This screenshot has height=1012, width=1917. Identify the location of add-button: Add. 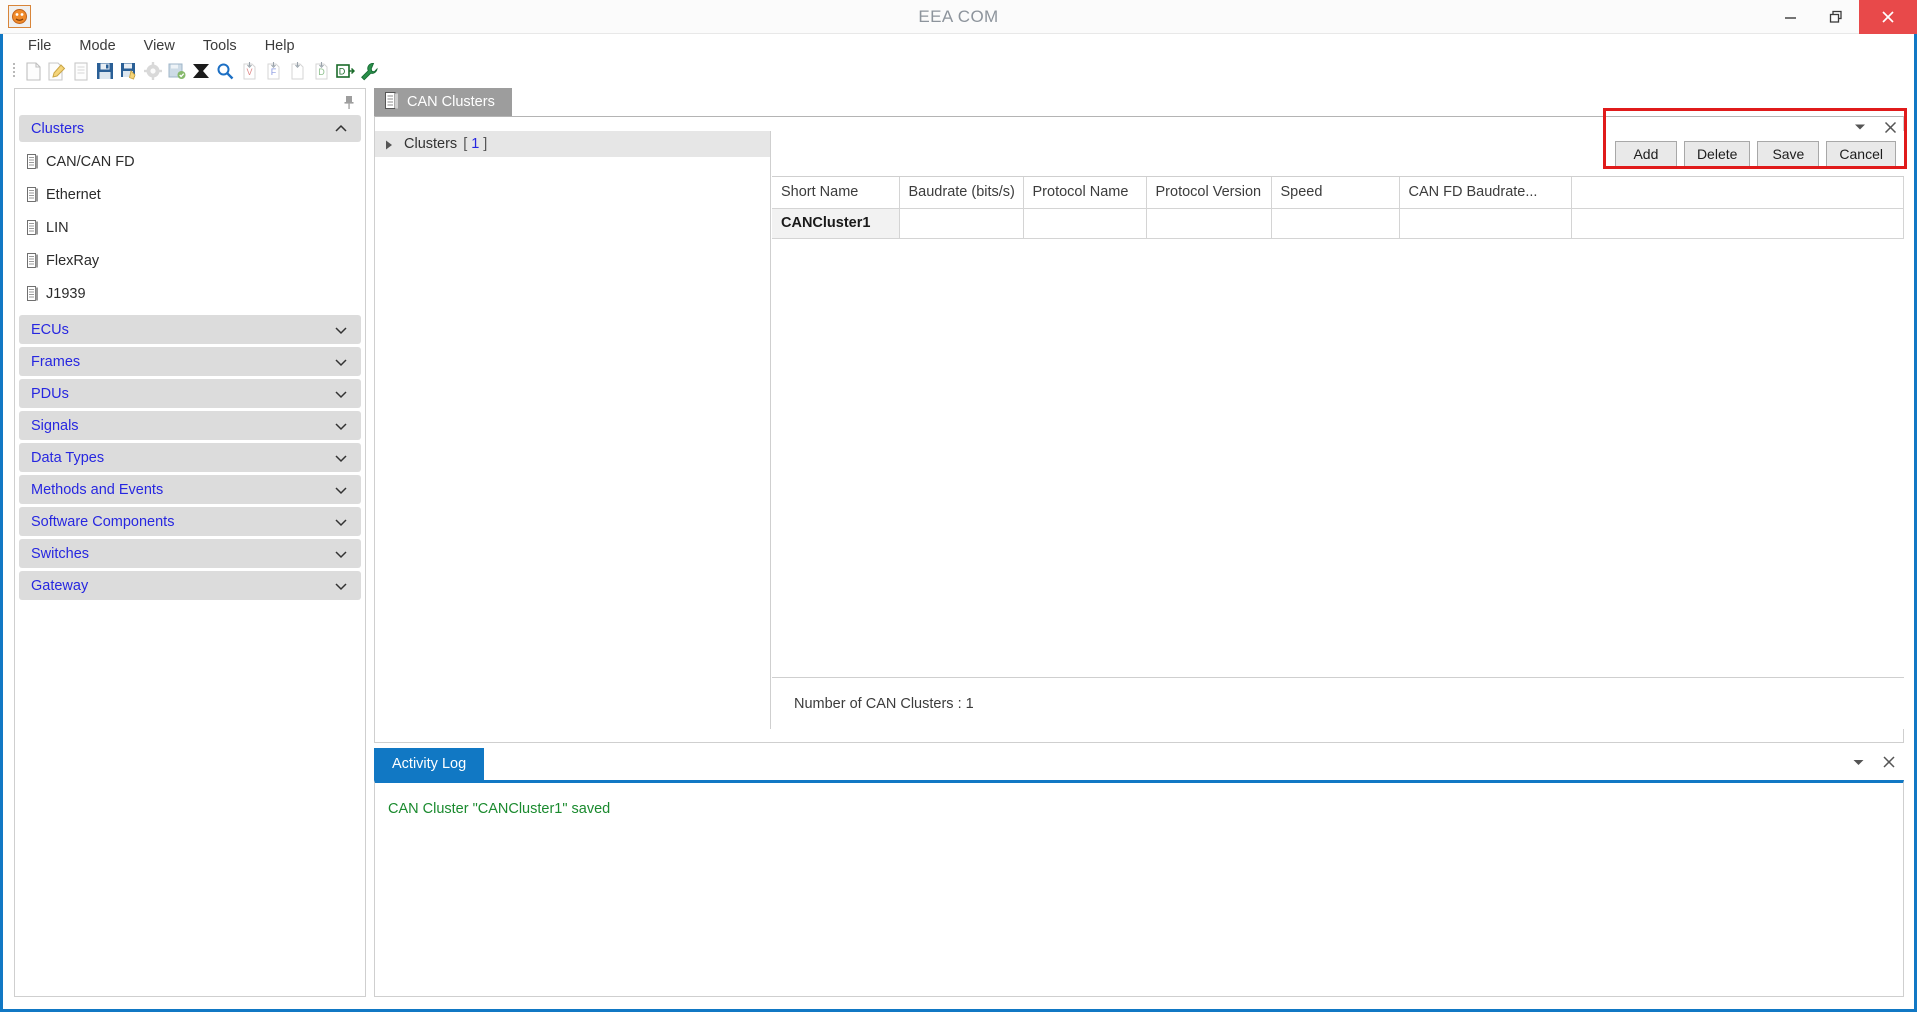
(1645, 153).